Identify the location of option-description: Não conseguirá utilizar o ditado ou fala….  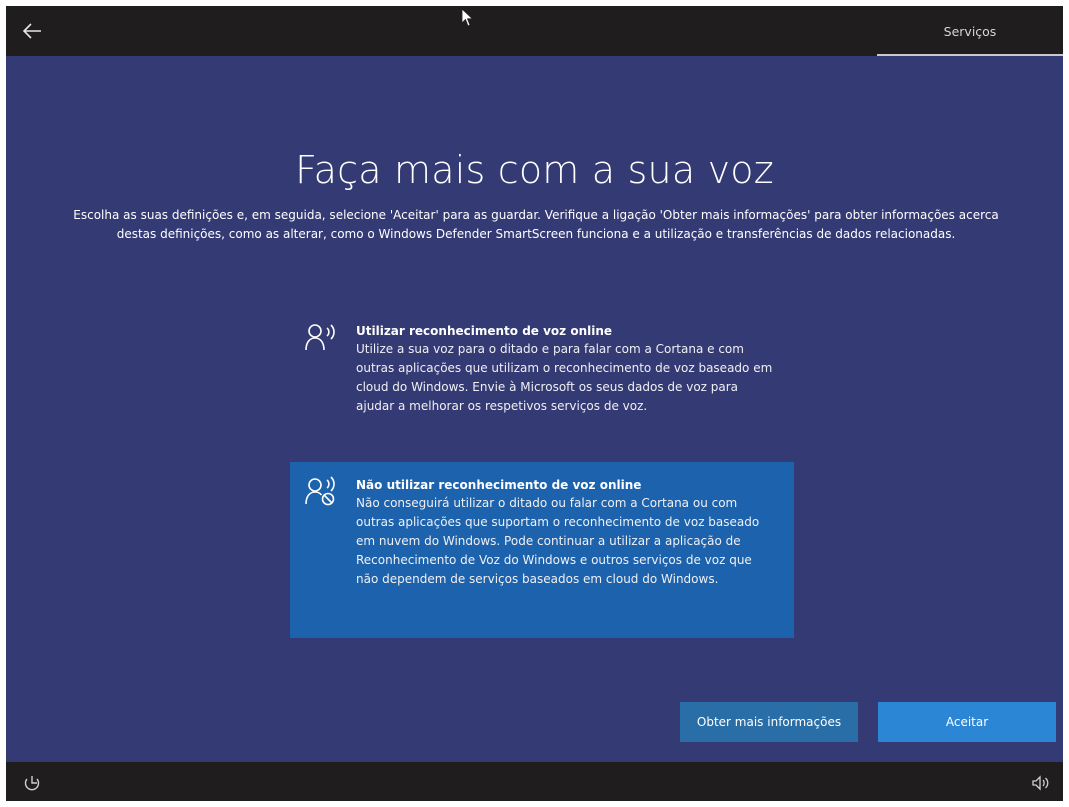
(558, 541).